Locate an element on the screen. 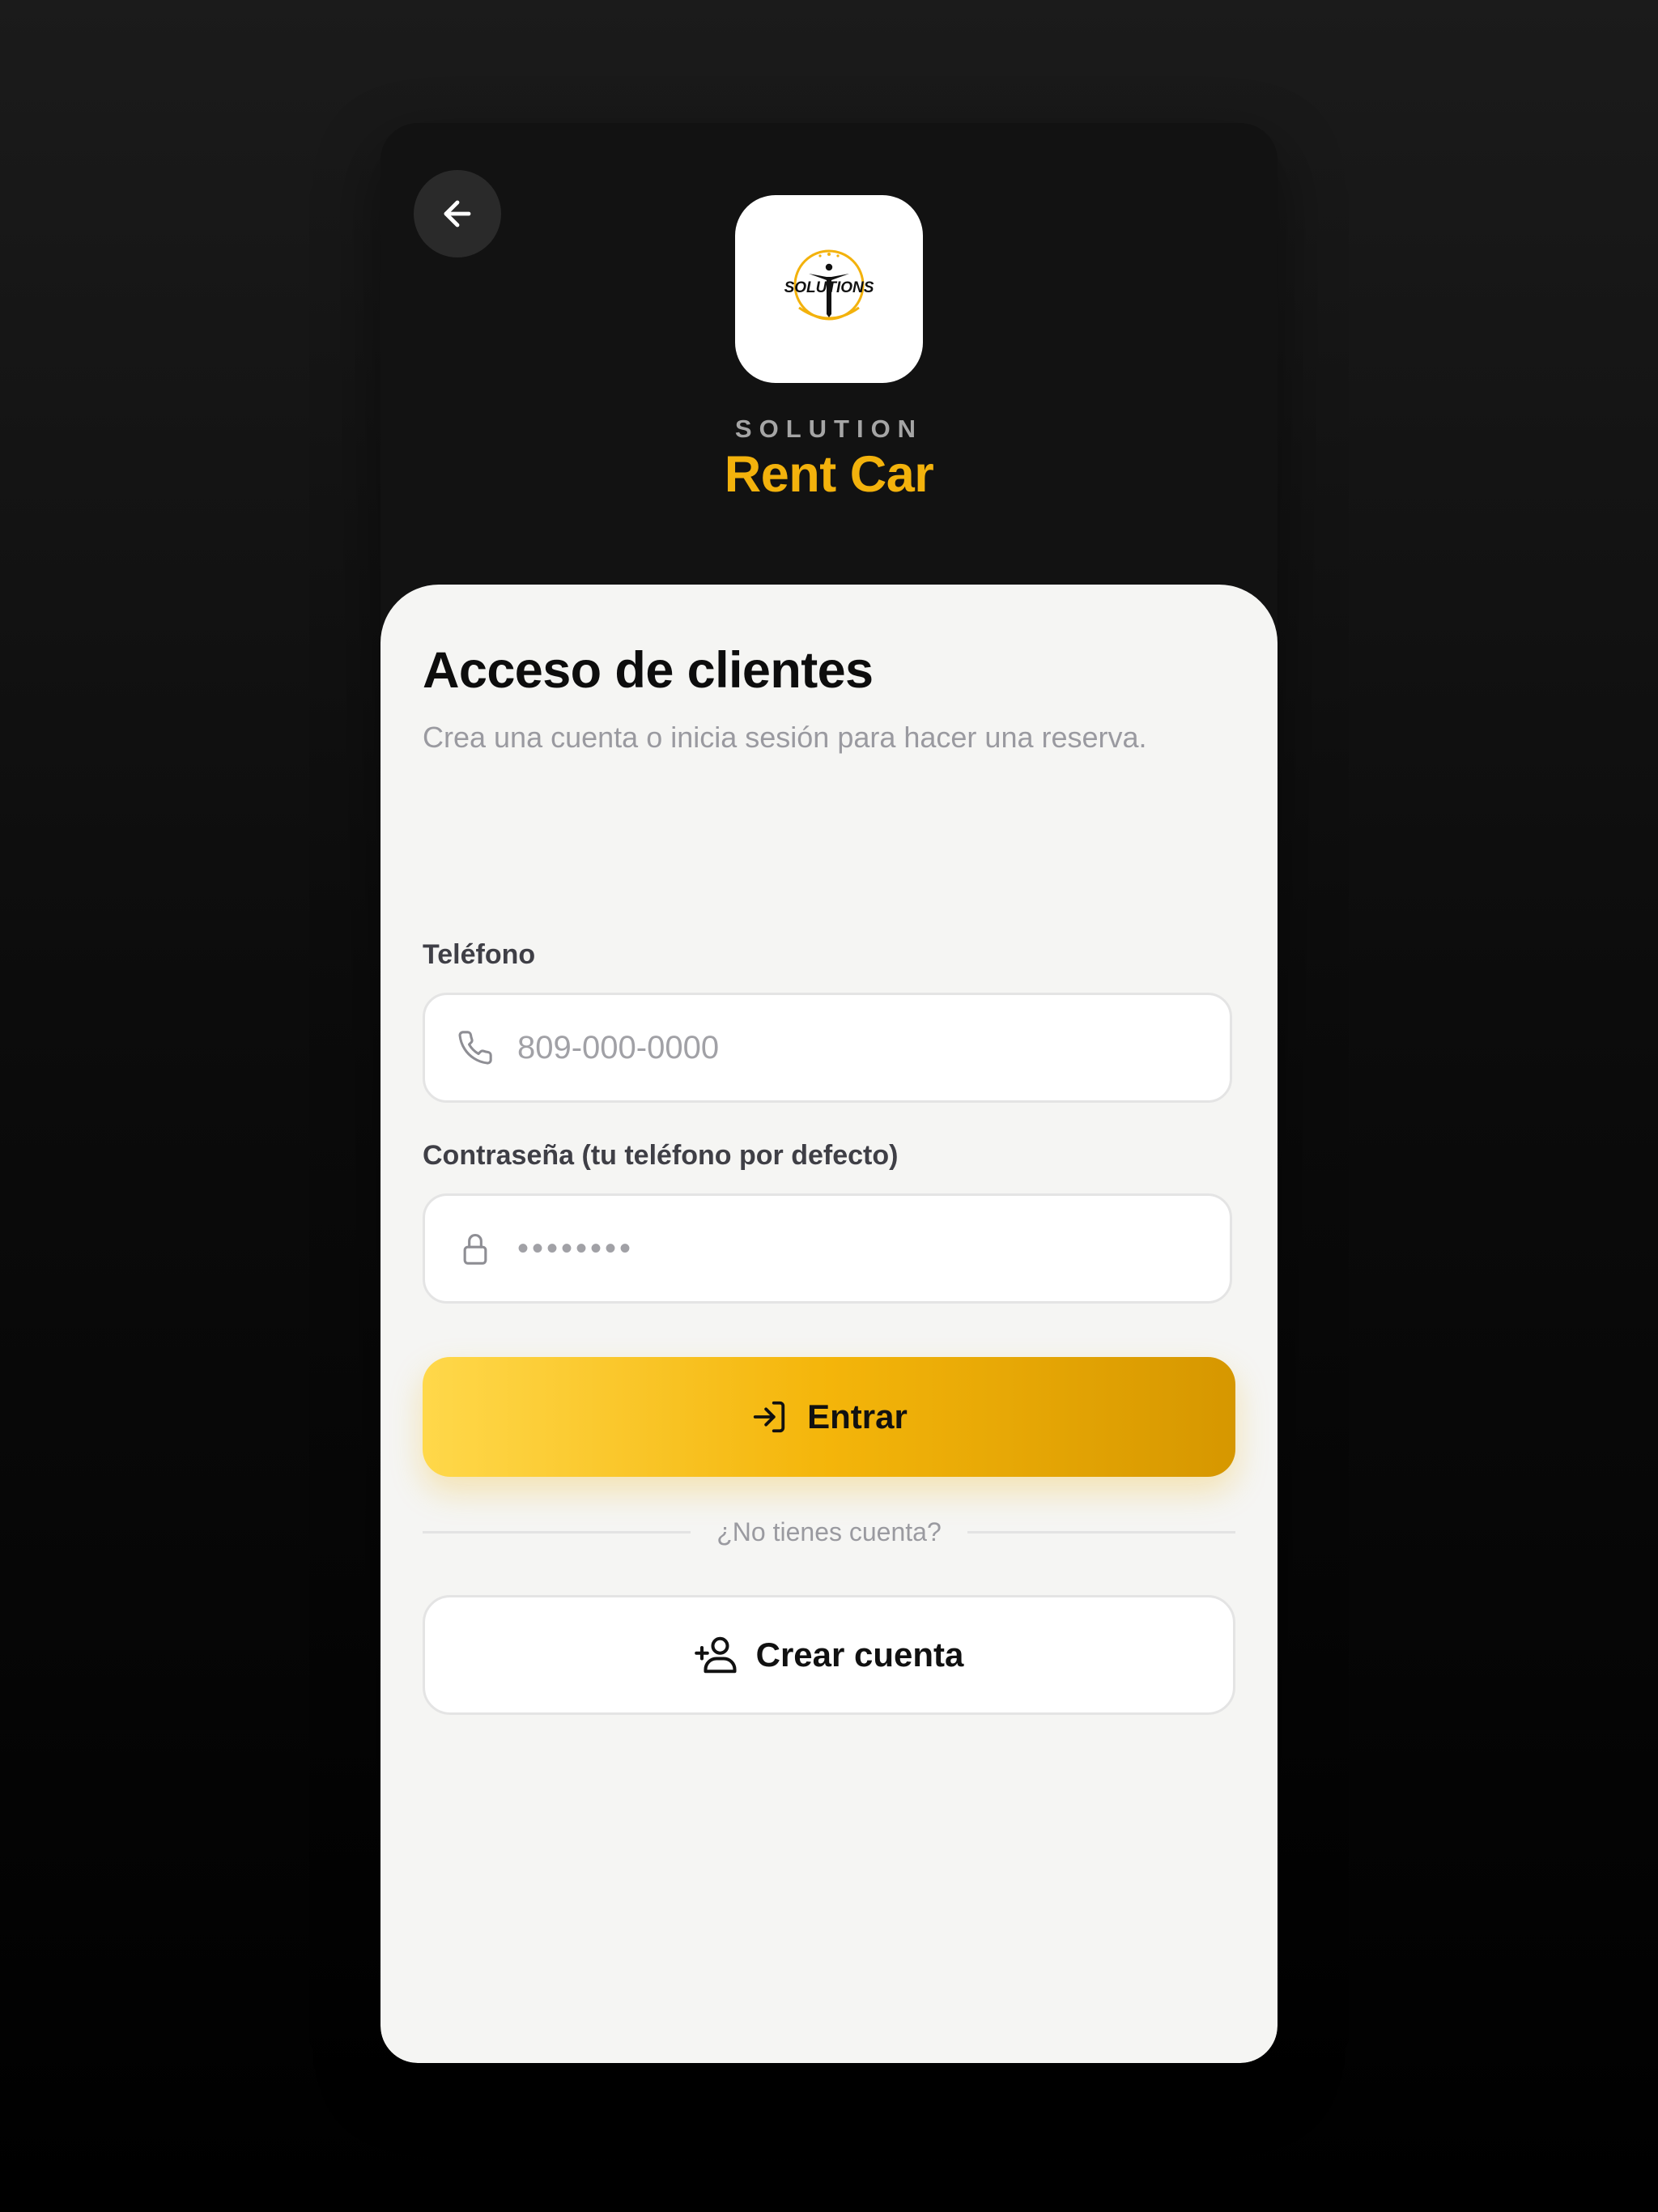 The image size is (1658, 2212). divider: ¿No tienes cuenta? is located at coordinates (829, 1532).